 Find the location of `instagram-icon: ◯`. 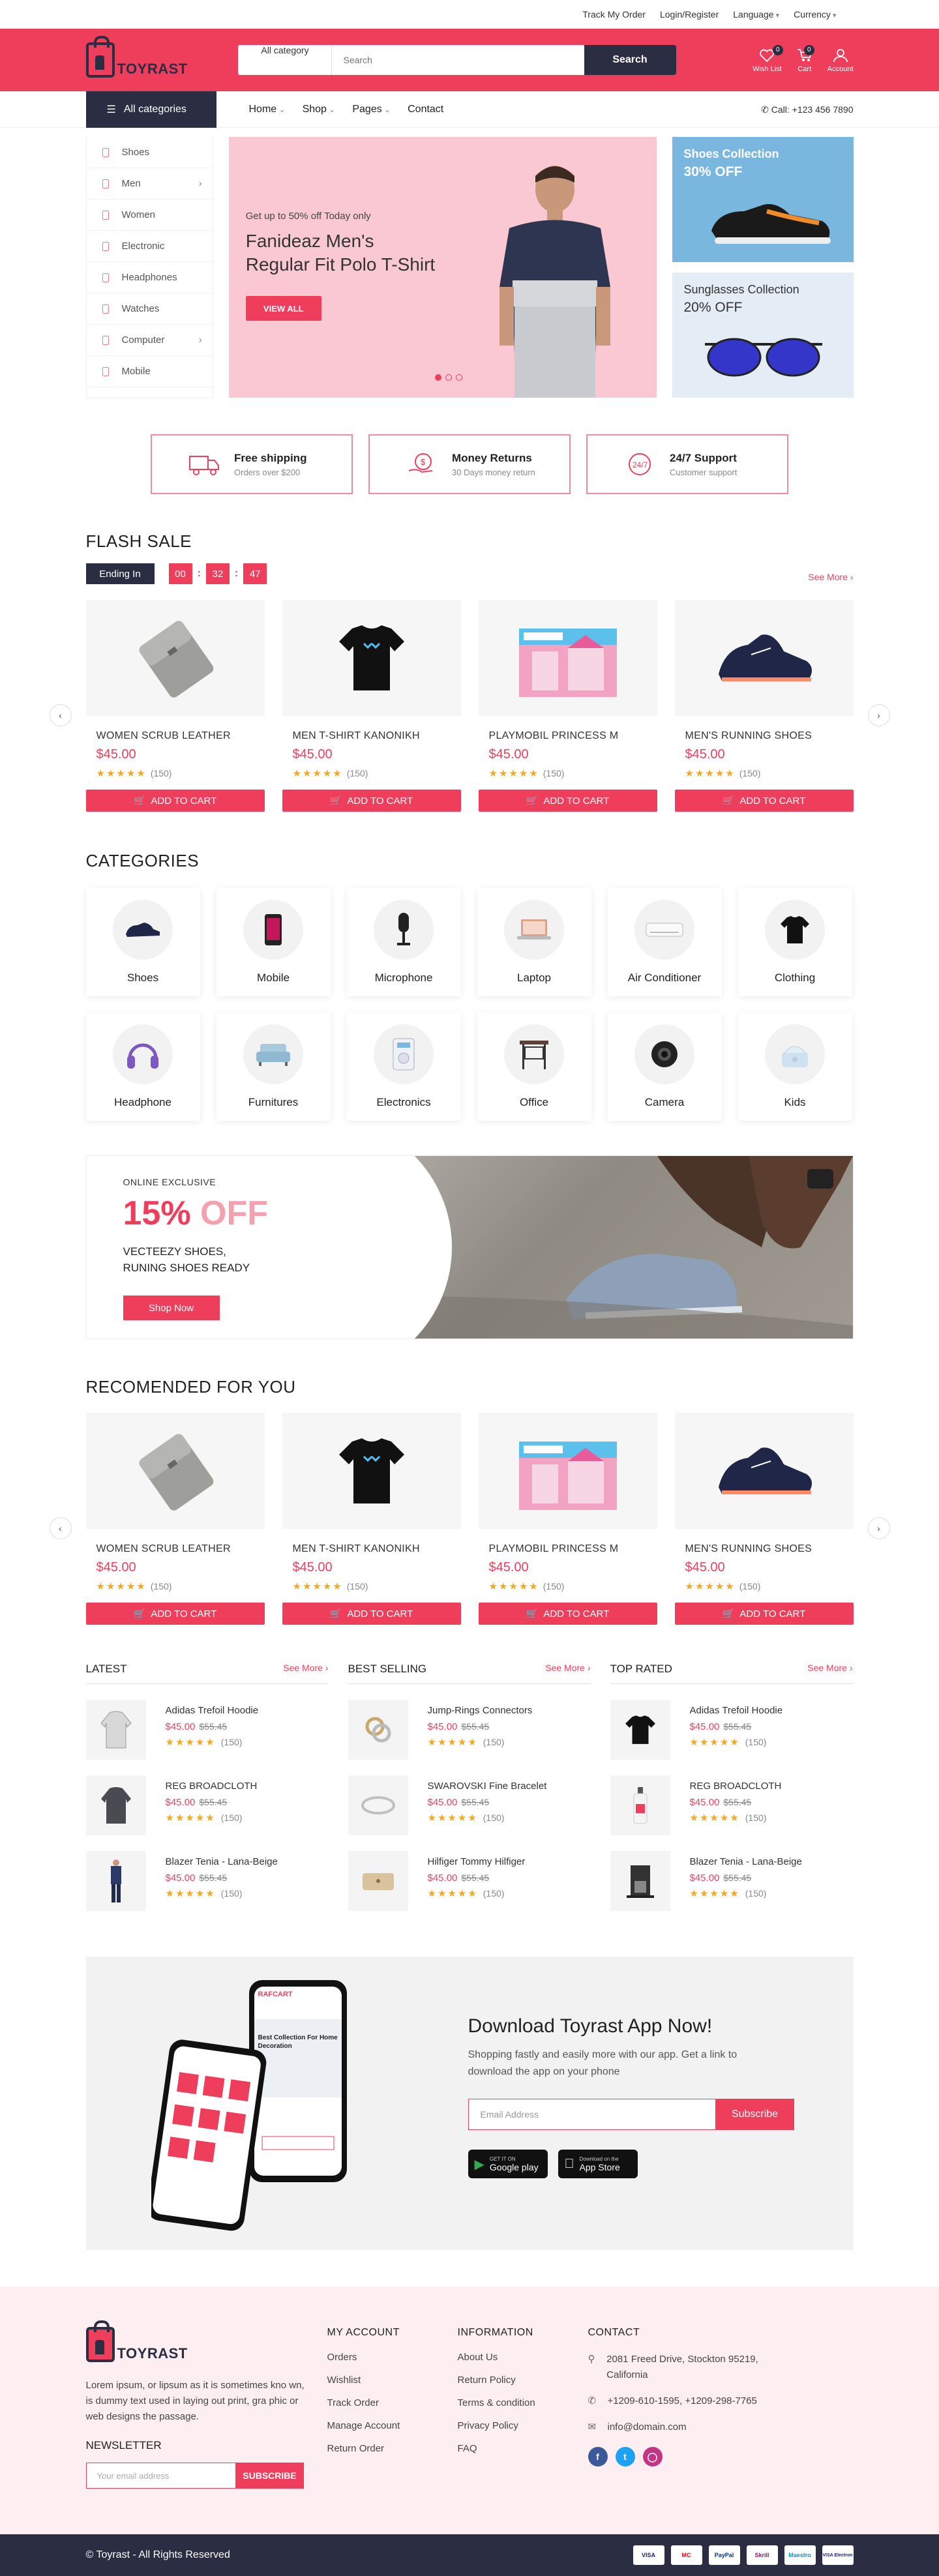

instagram-icon: ◯ is located at coordinates (652, 2456).